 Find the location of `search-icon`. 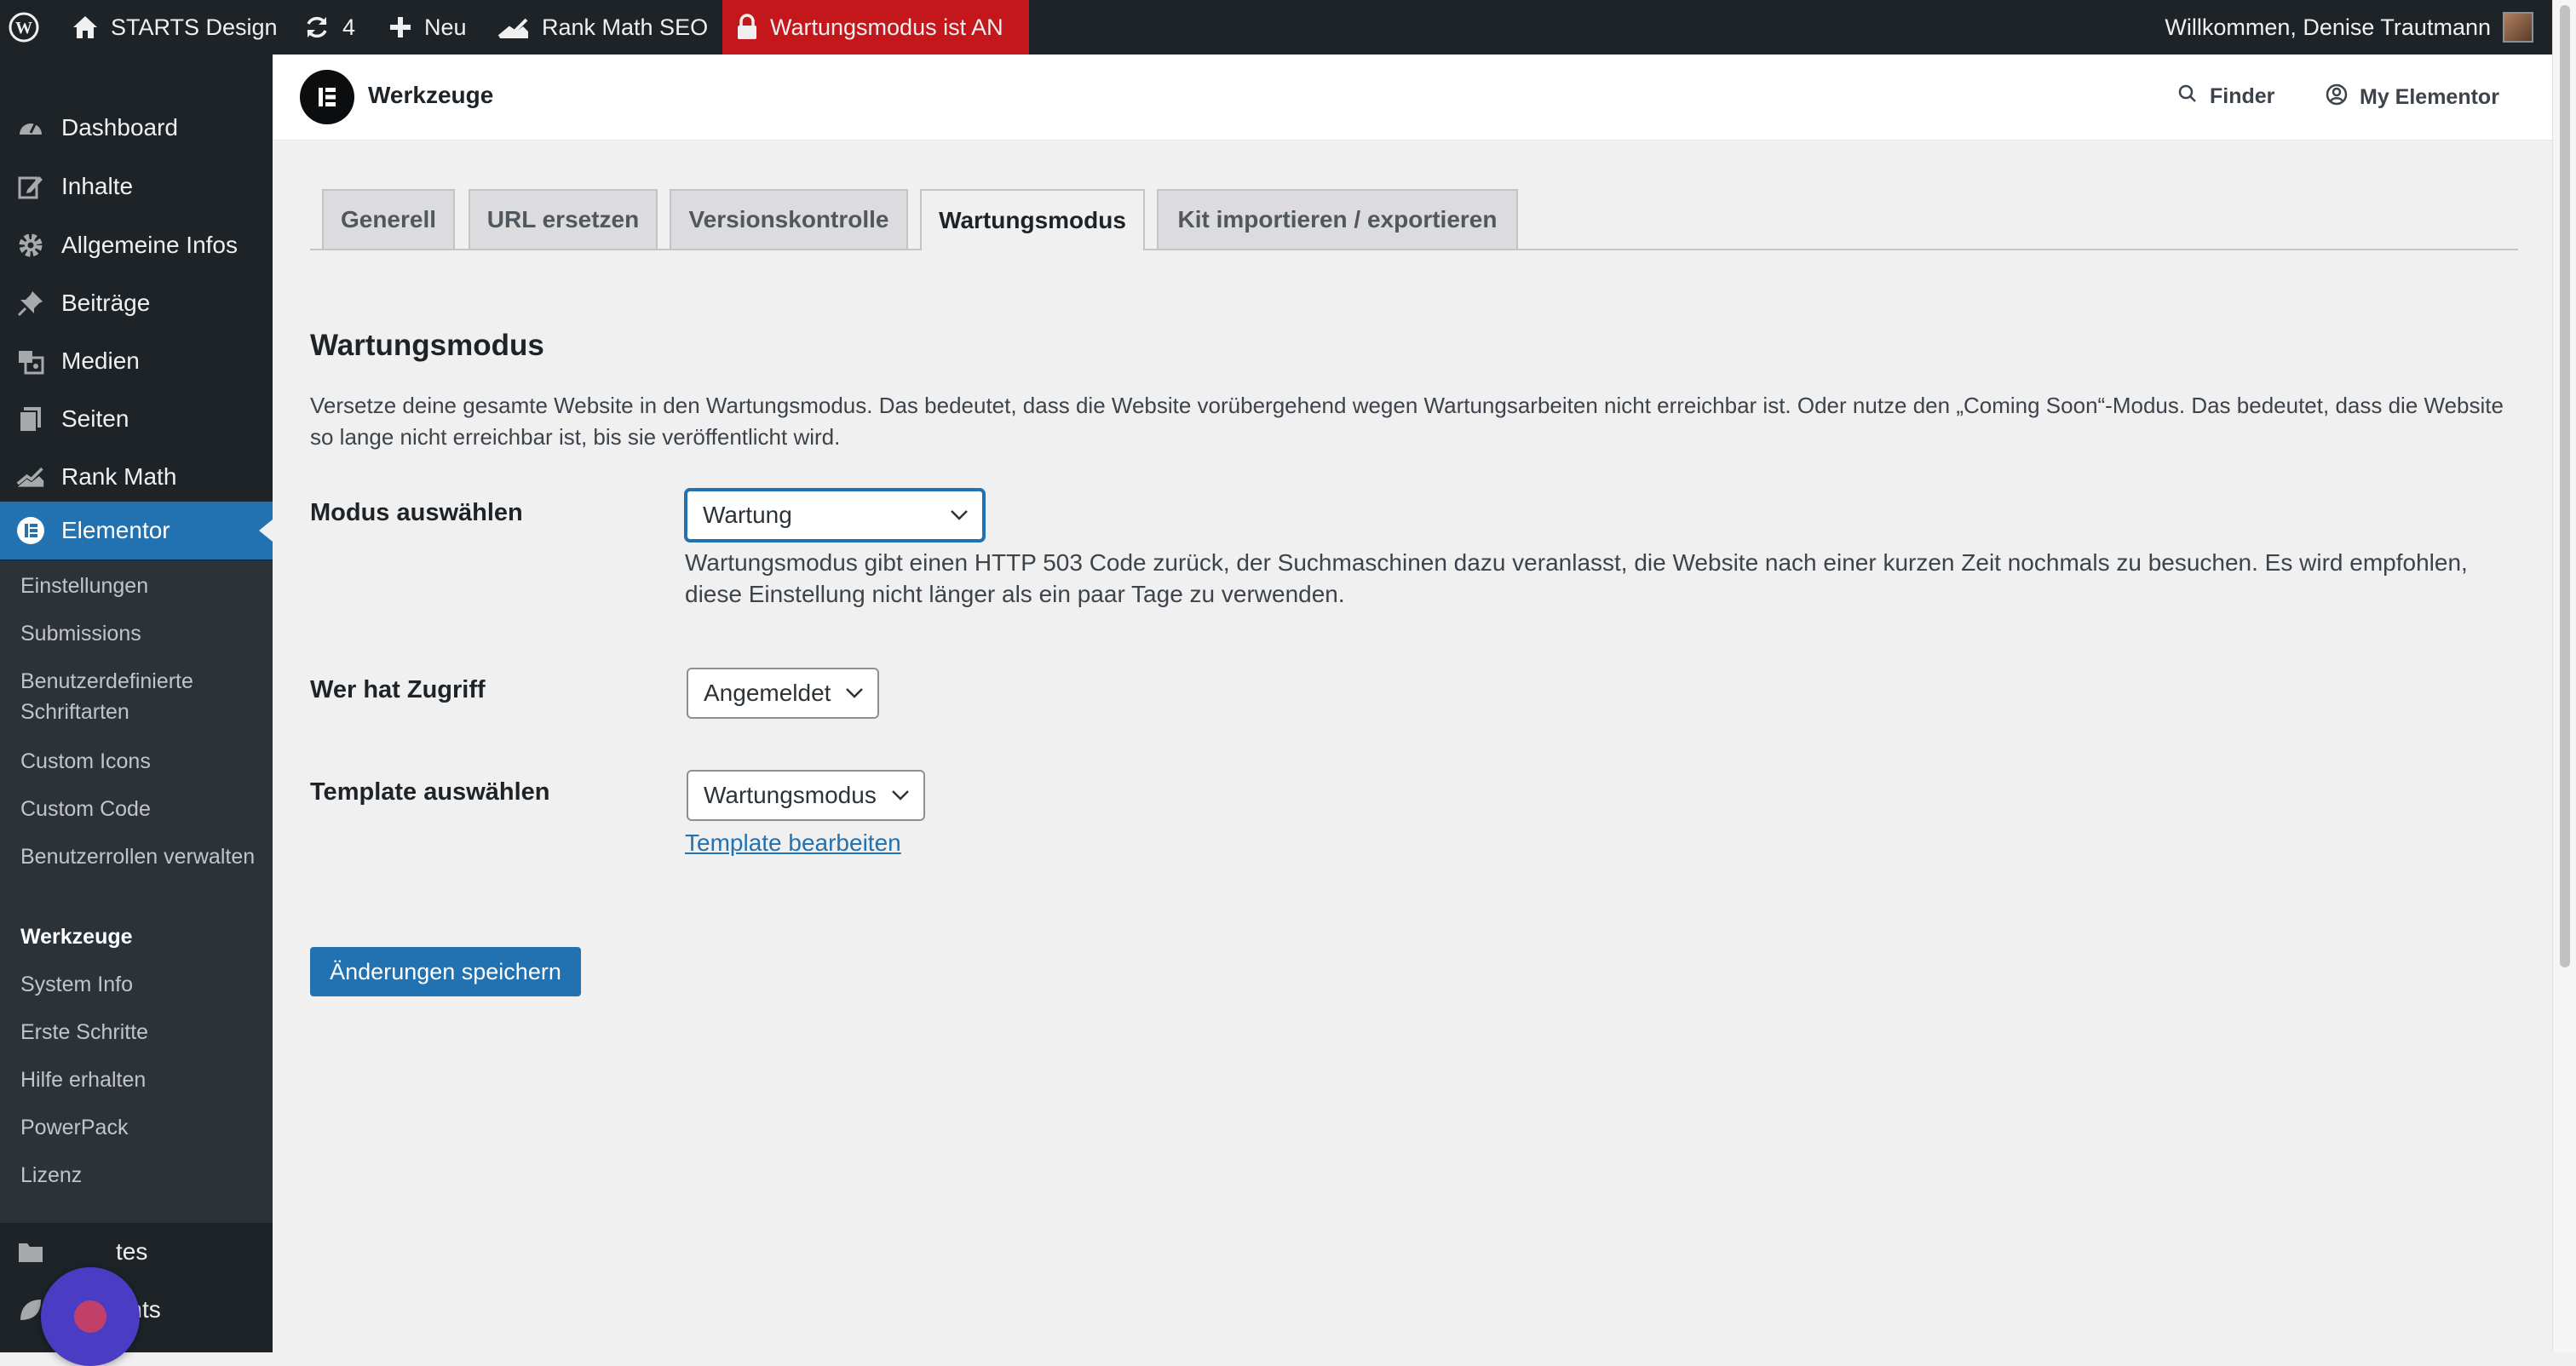

search-icon is located at coordinates (2188, 96).